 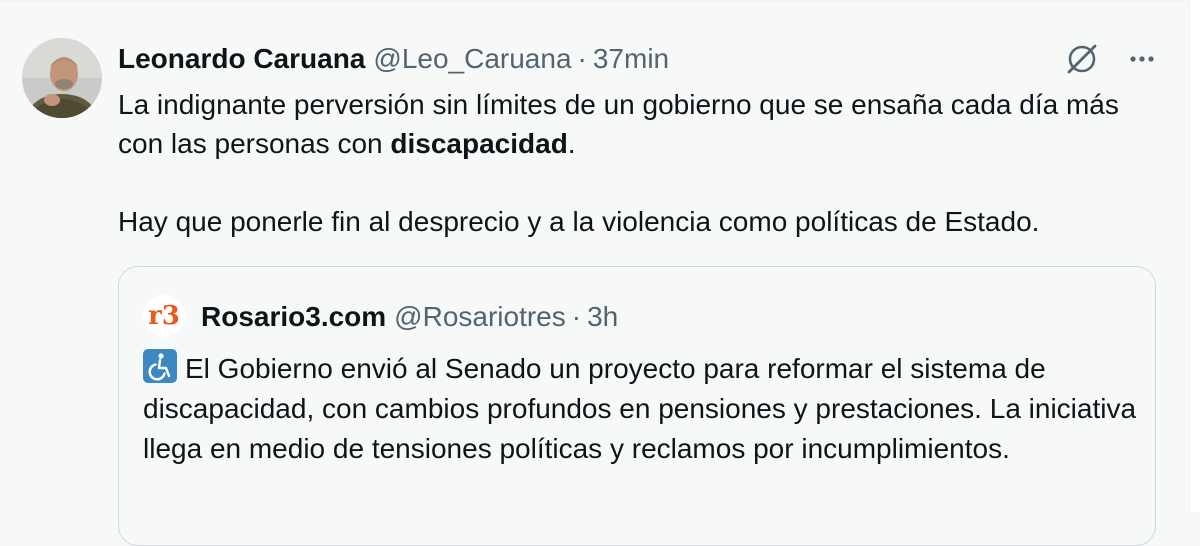 What do you see at coordinates (160, 366) in the screenshot?
I see `wheelchair-symbol-icon` at bounding box center [160, 366].